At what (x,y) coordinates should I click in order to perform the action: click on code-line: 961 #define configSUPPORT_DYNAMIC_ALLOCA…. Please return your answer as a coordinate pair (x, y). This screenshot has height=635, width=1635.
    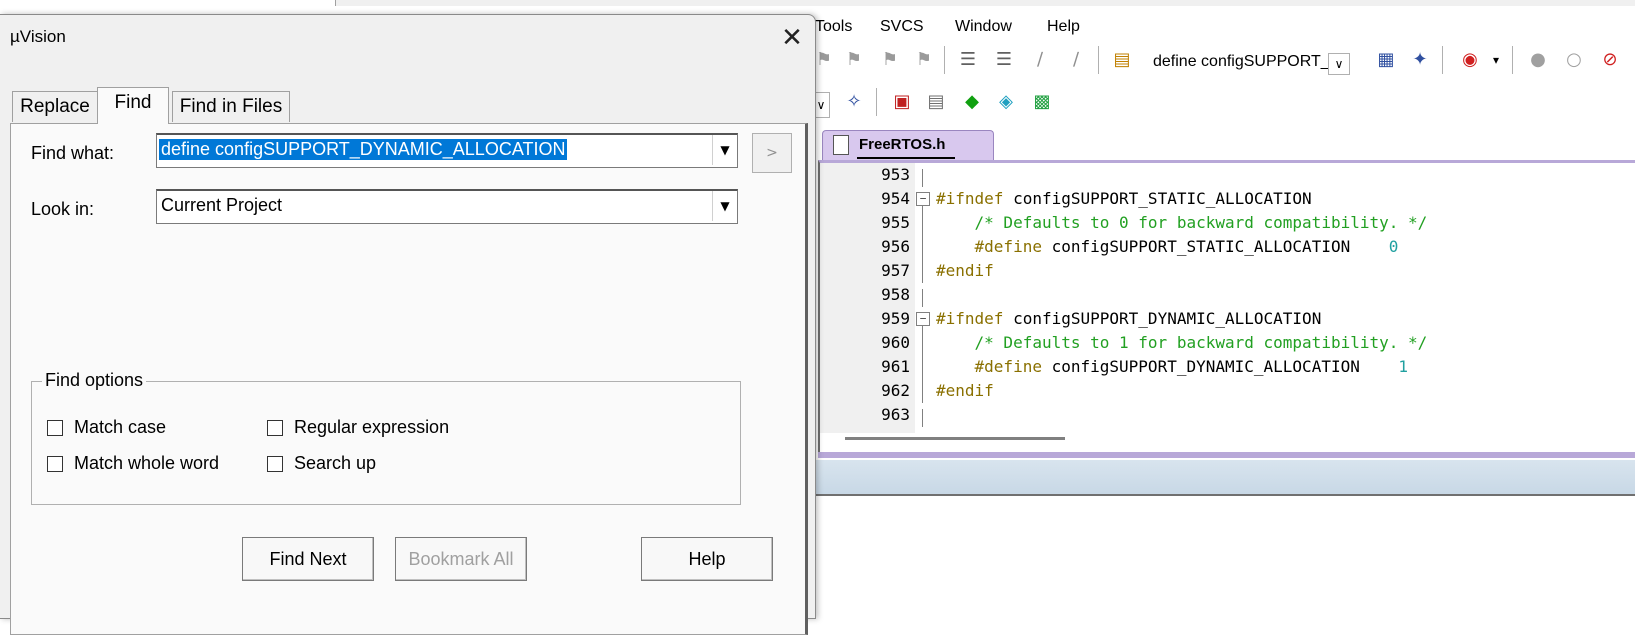
    Looking at the image, I should click on (1227, 367).